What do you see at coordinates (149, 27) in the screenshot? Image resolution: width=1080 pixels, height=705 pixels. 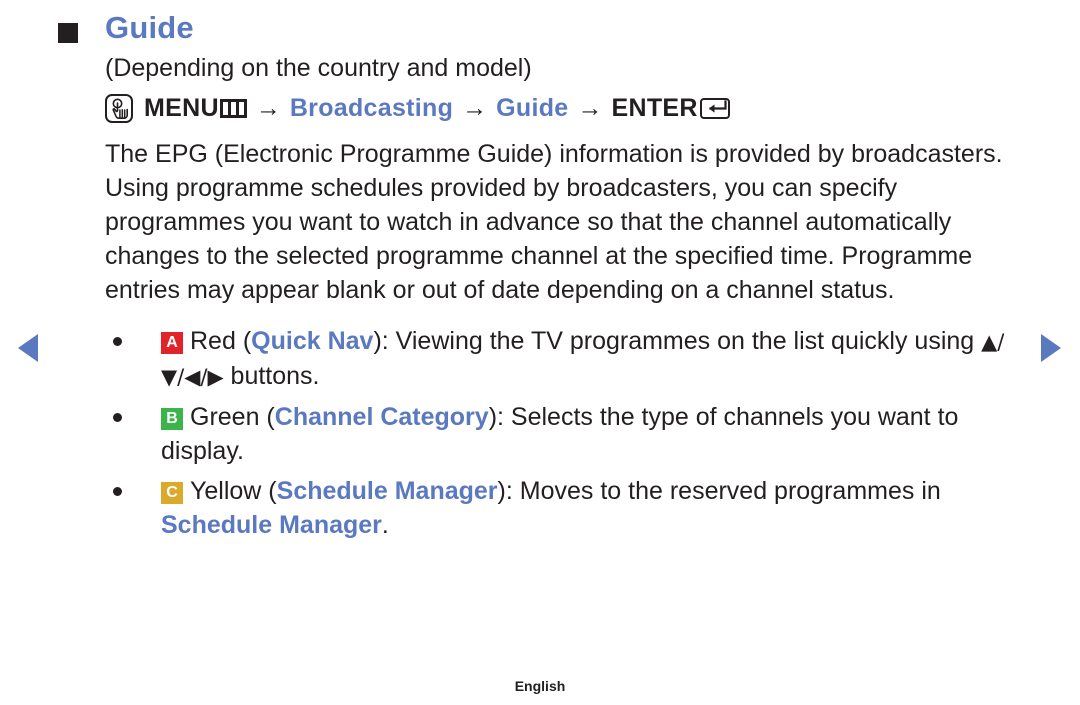 I see `page-title: Guide` at bounding box center [149, 27].